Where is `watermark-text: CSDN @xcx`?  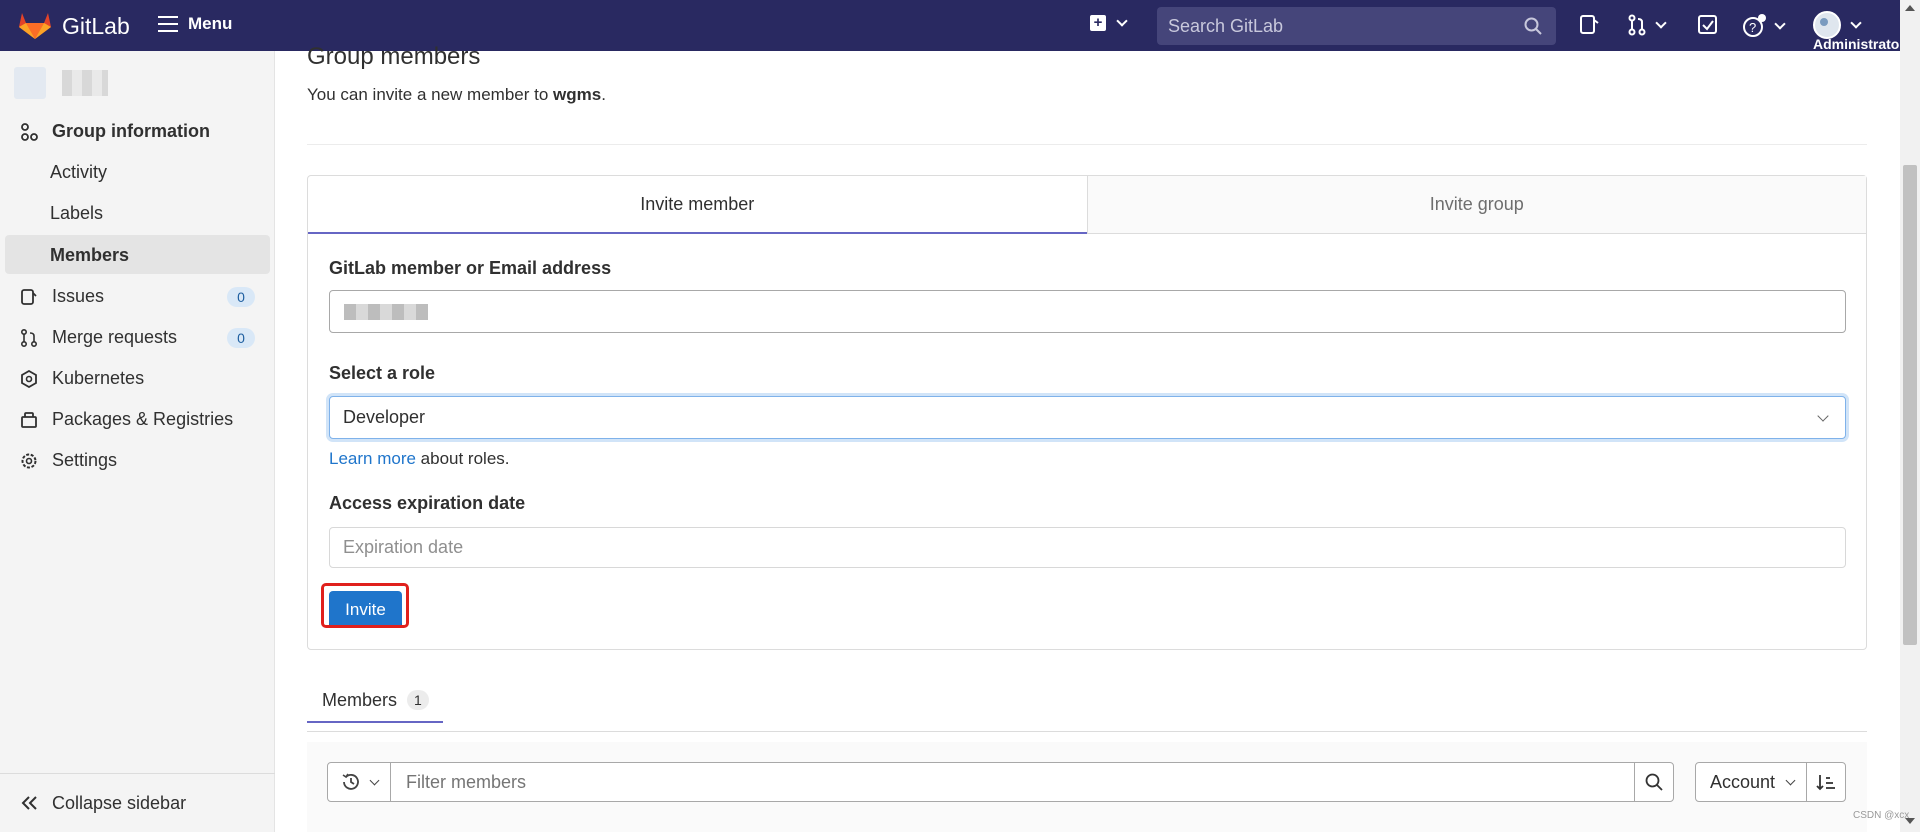 watermark-text: CSDN @xcx is located at coordinates (1881, 815).